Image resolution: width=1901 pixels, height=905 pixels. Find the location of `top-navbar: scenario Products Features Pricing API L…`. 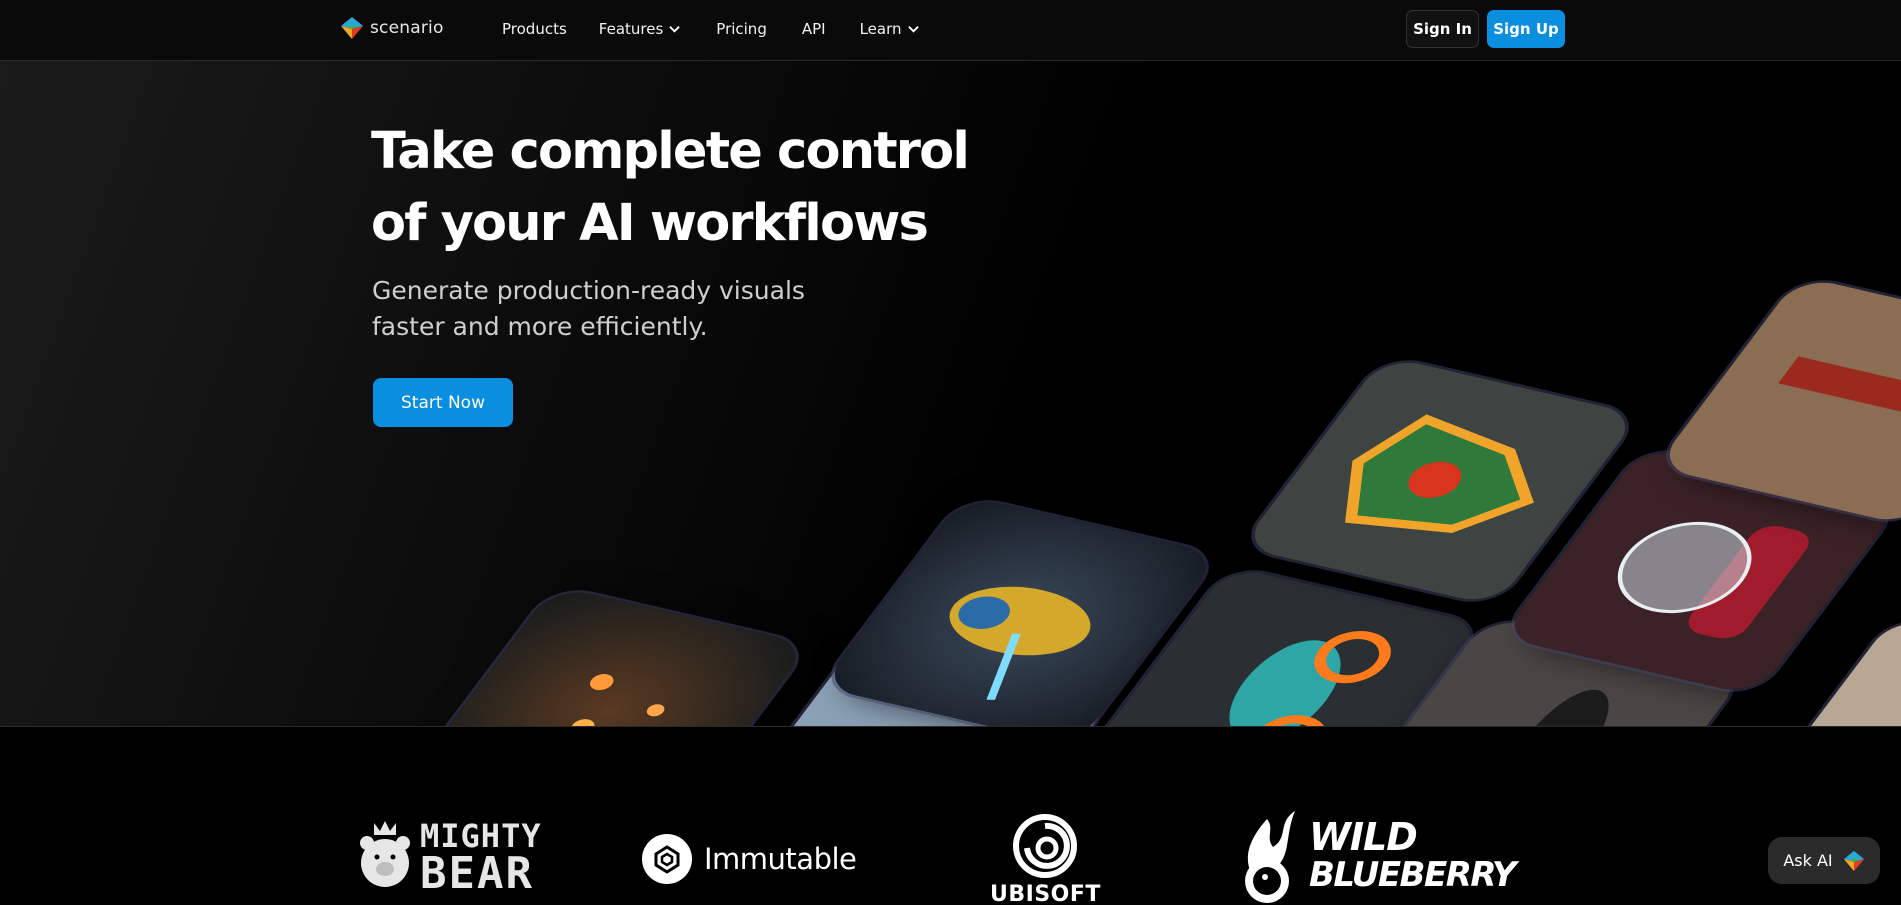

top-navbar: scenario Products Features Pricing API L… is located at coordinates (950, 30).